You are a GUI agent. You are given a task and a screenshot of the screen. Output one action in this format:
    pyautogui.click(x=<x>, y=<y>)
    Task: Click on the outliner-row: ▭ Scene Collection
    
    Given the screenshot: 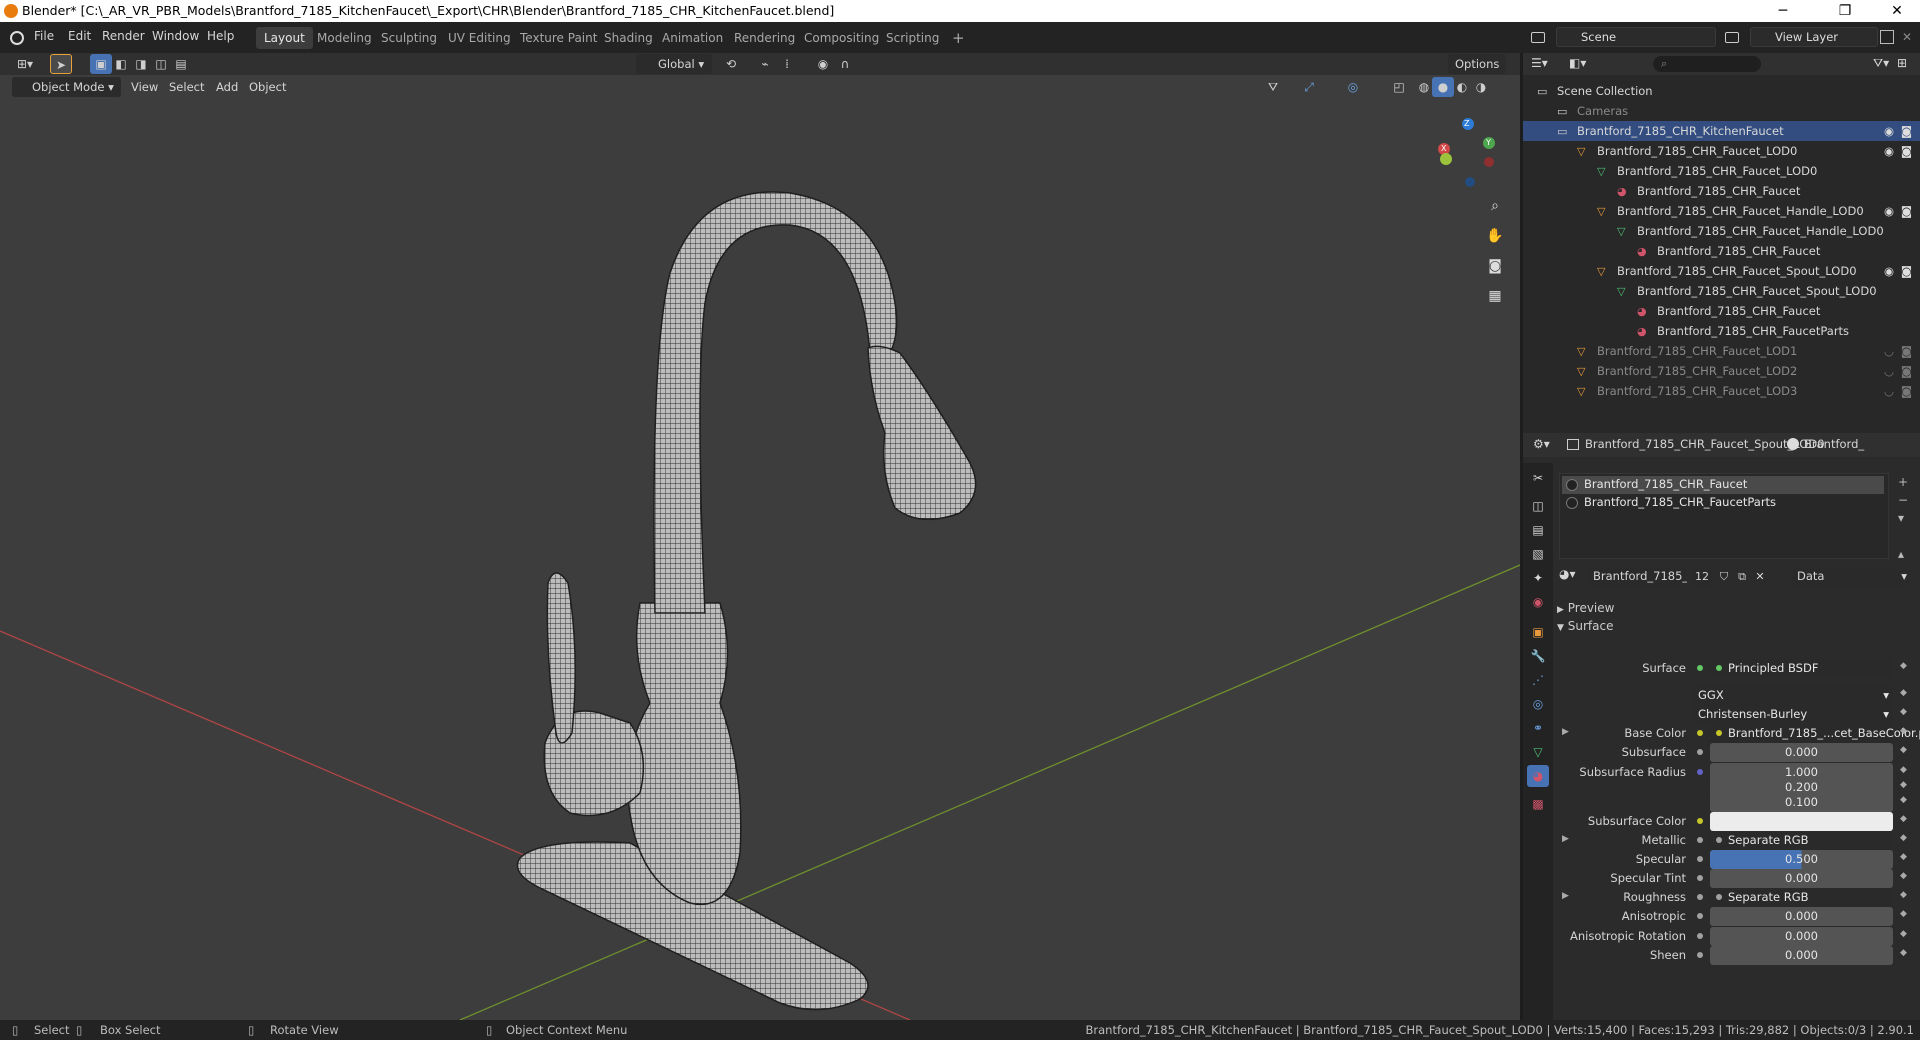 What is the action you would take?
    pyautogui.click(x=1721, y=91)
    